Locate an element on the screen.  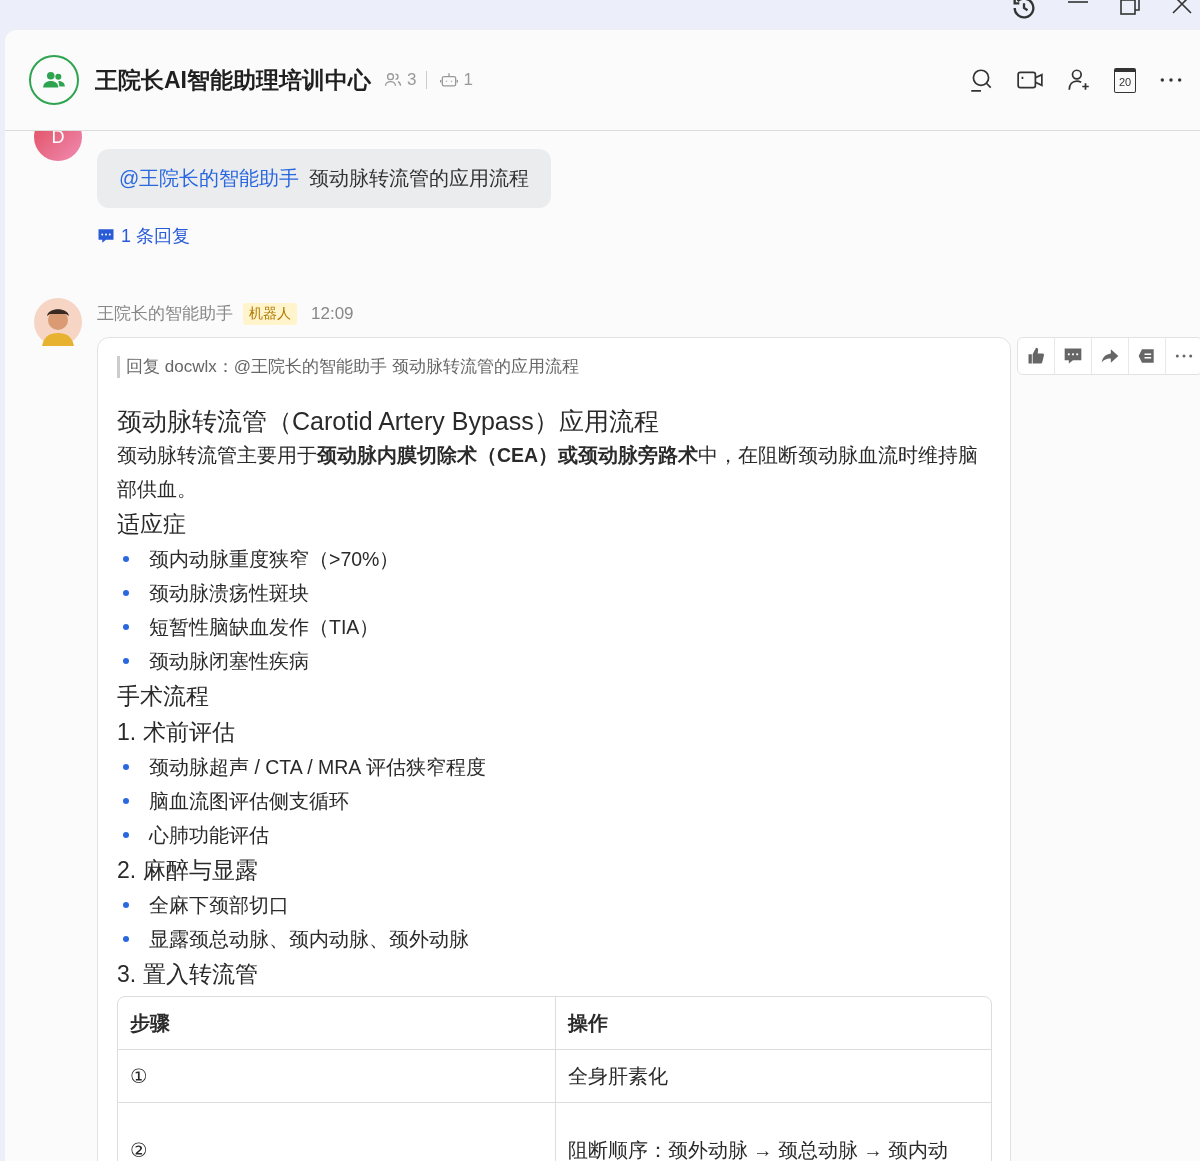
chat-title: 王院长AI智能助理培训中心 is located at coordinates (233, 80).